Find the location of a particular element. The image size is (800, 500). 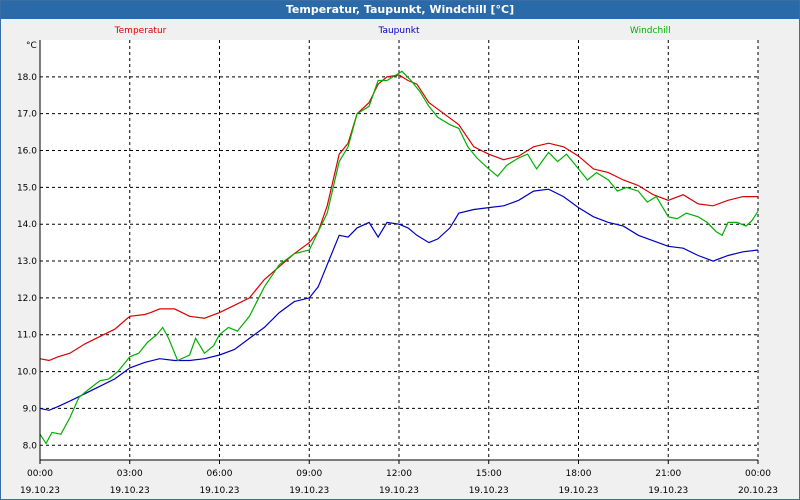

y-tick-label: 13.0 is located at coordinates (27, 262).